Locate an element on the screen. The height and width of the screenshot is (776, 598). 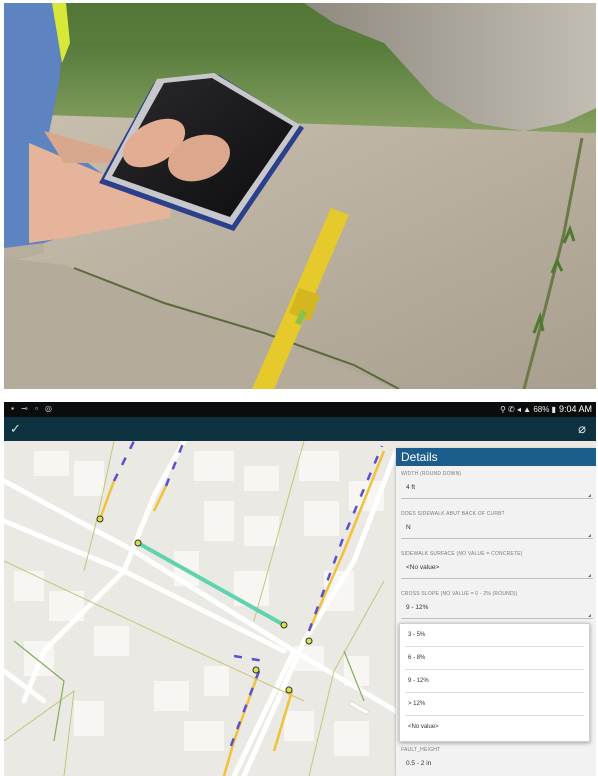
dropdown-option: <No value> is located at coordinates (494, 727).